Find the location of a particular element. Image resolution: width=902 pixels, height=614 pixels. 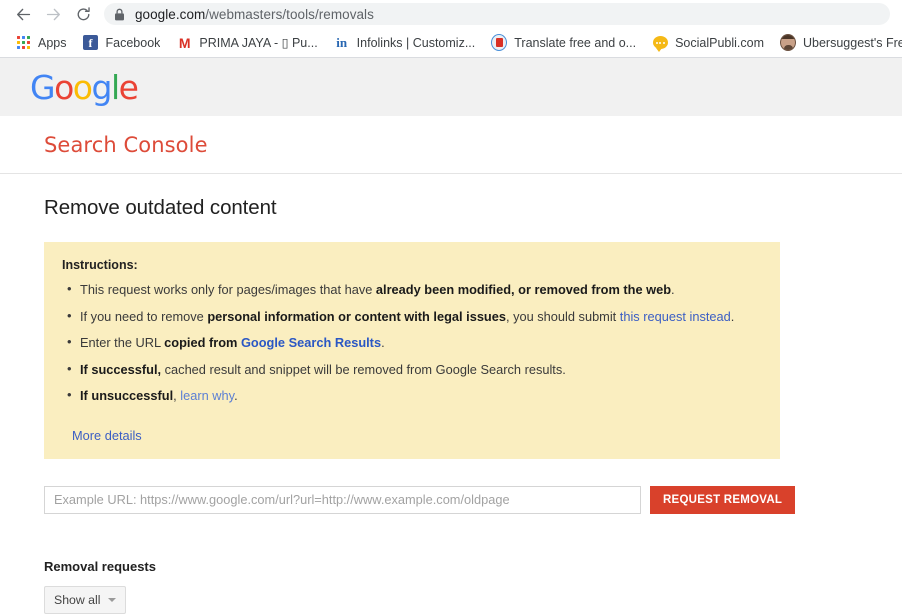

emphasis-text: copied from is located at coordinates (202, 343).